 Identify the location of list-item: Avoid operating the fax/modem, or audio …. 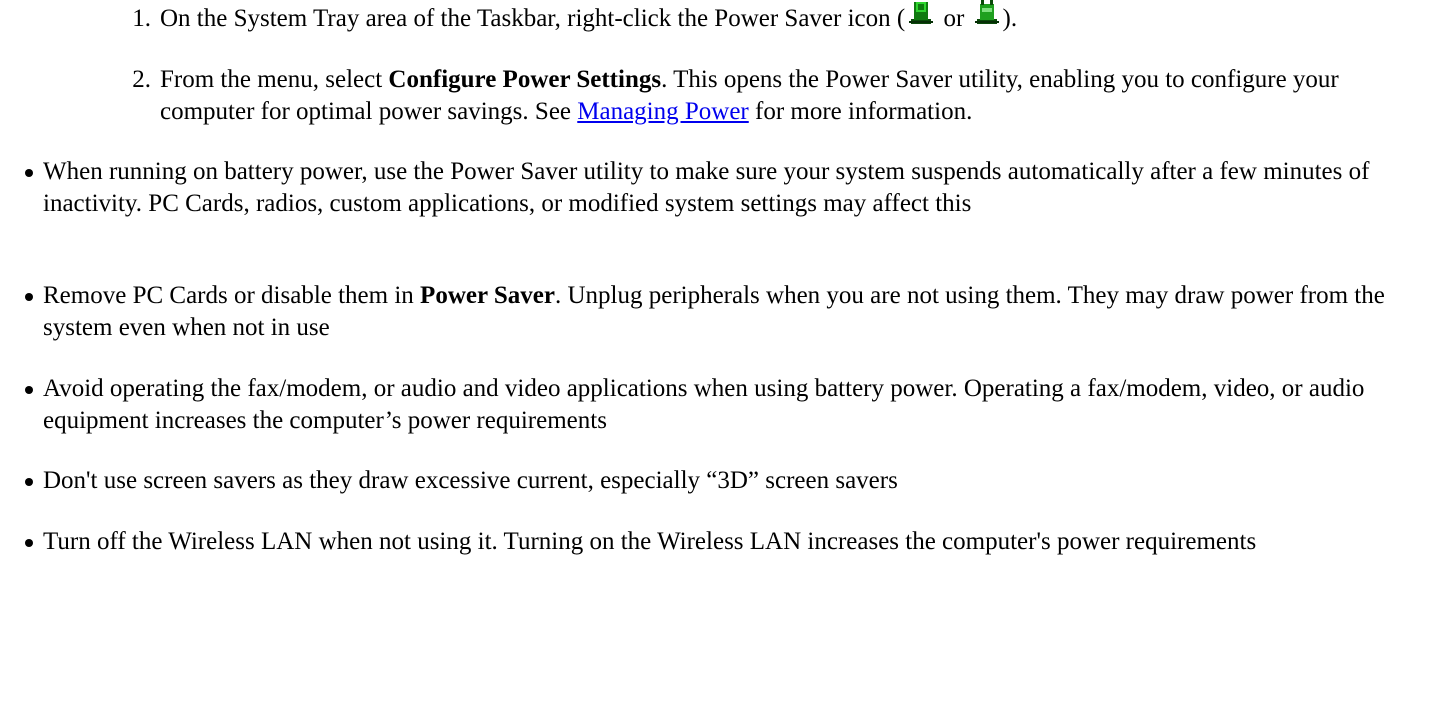
(732, 405).